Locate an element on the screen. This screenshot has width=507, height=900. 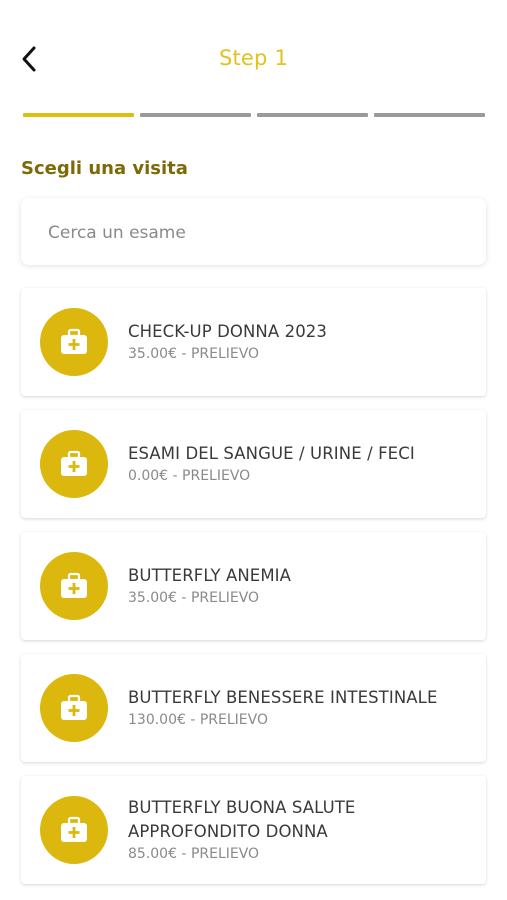
search-input is located at coordinates (258, 232).